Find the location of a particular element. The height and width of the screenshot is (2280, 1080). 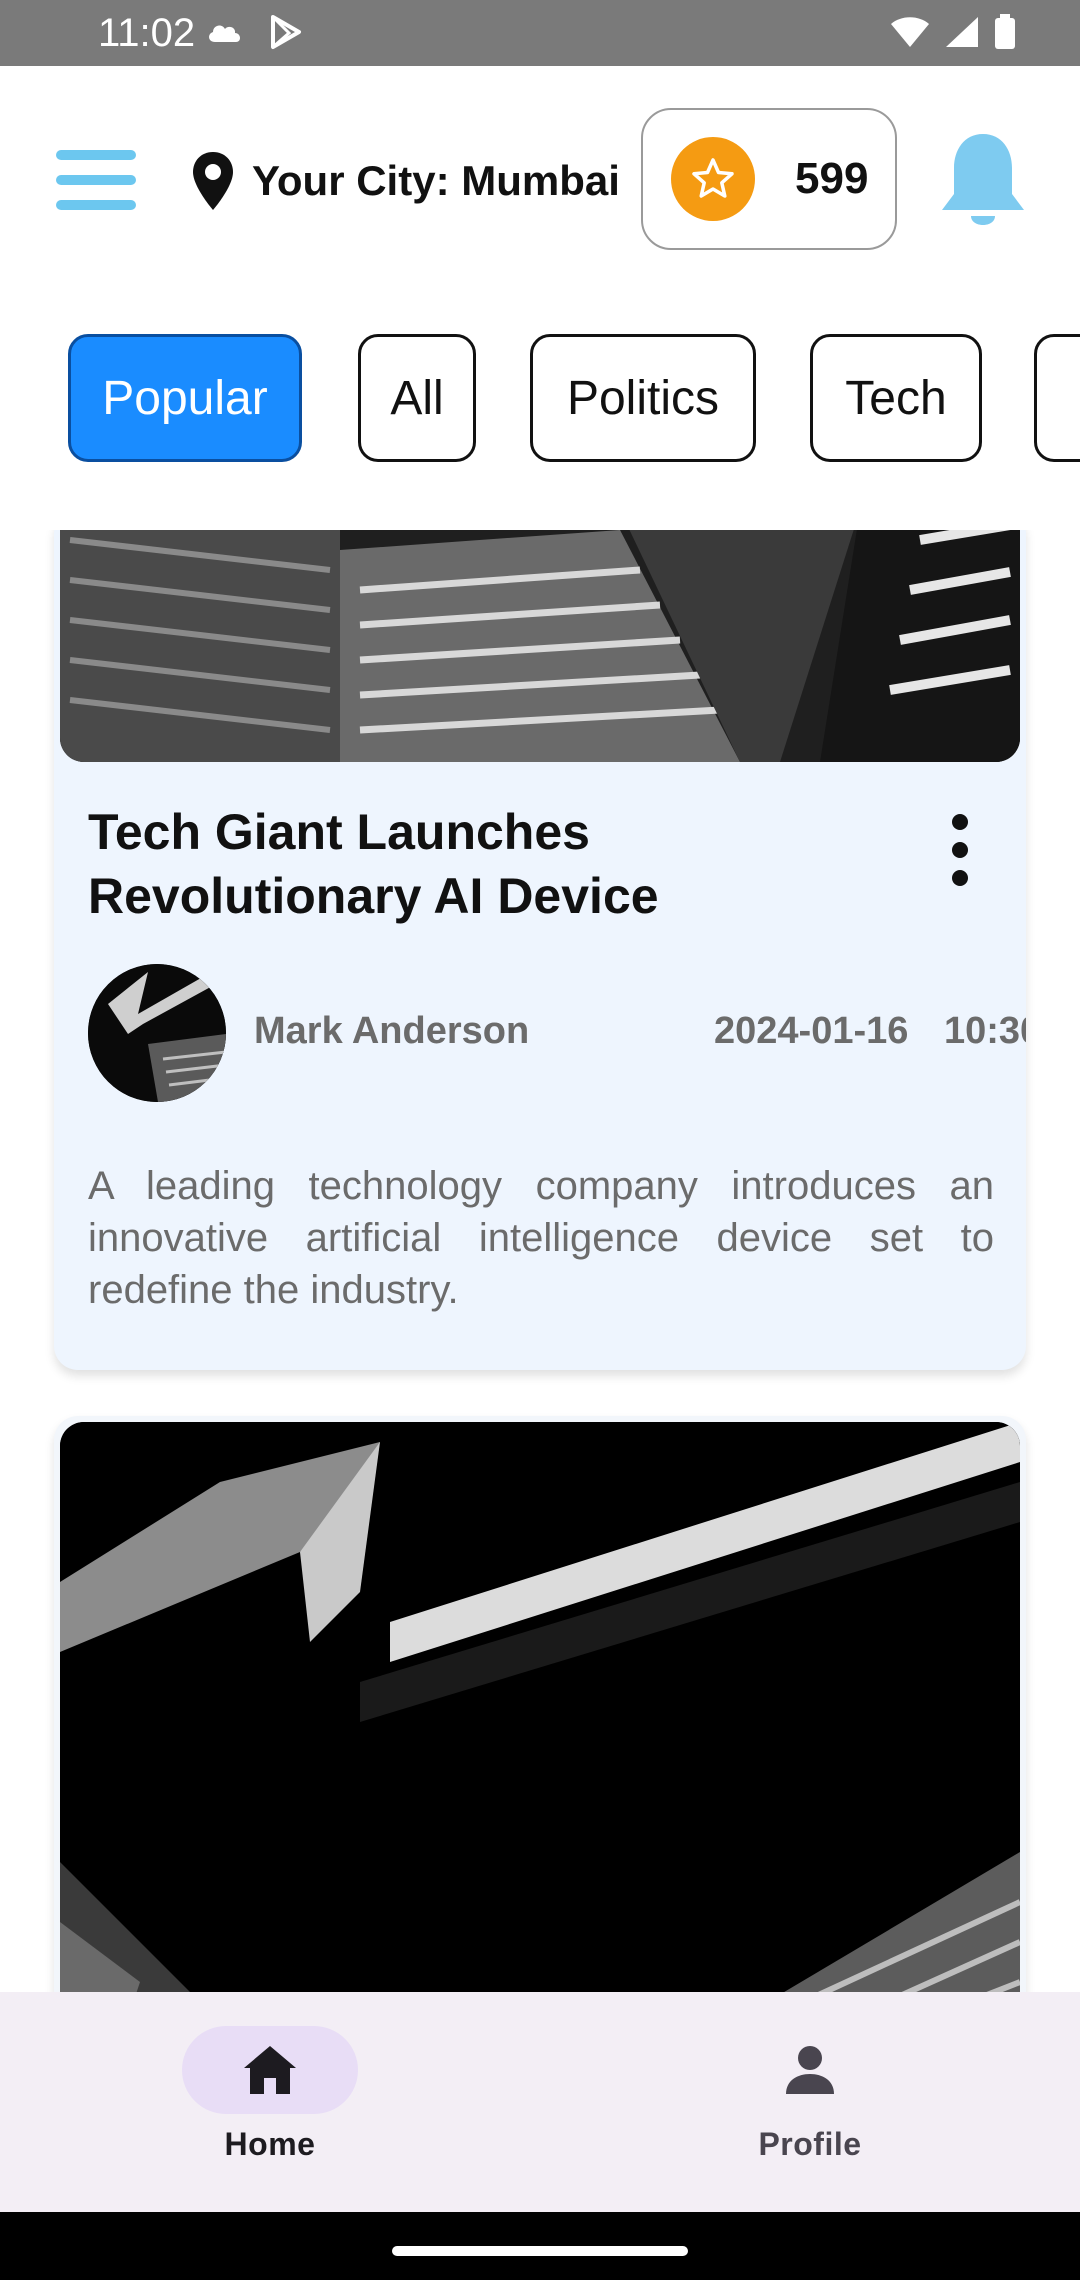

nav-profile-label: Profile is located at coordinates (810, 2144).